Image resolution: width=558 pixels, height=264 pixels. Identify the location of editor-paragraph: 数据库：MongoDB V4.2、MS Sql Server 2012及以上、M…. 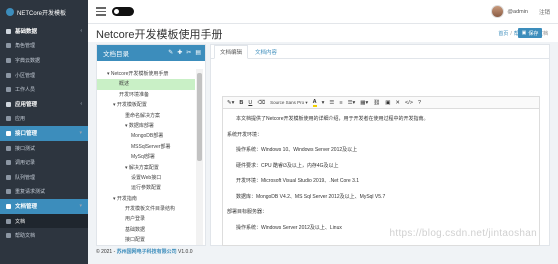
(311, 196).